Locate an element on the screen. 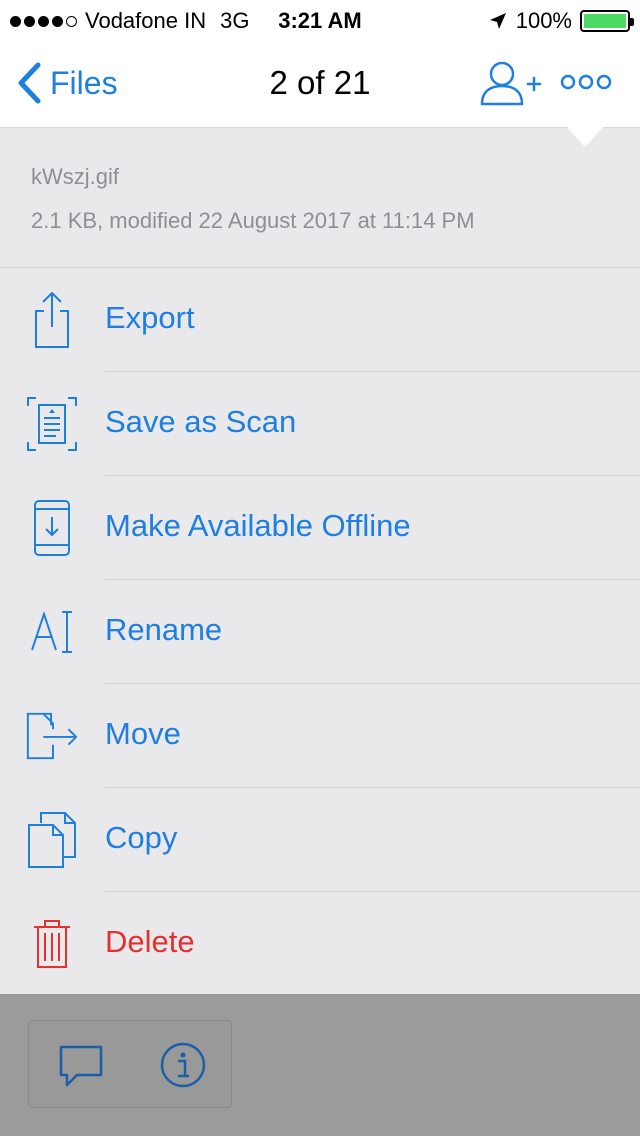 Image resolution: width=640 pixels, height=1136 pixels. menu-item-rename: Rename is located at coordinates (320, 632).